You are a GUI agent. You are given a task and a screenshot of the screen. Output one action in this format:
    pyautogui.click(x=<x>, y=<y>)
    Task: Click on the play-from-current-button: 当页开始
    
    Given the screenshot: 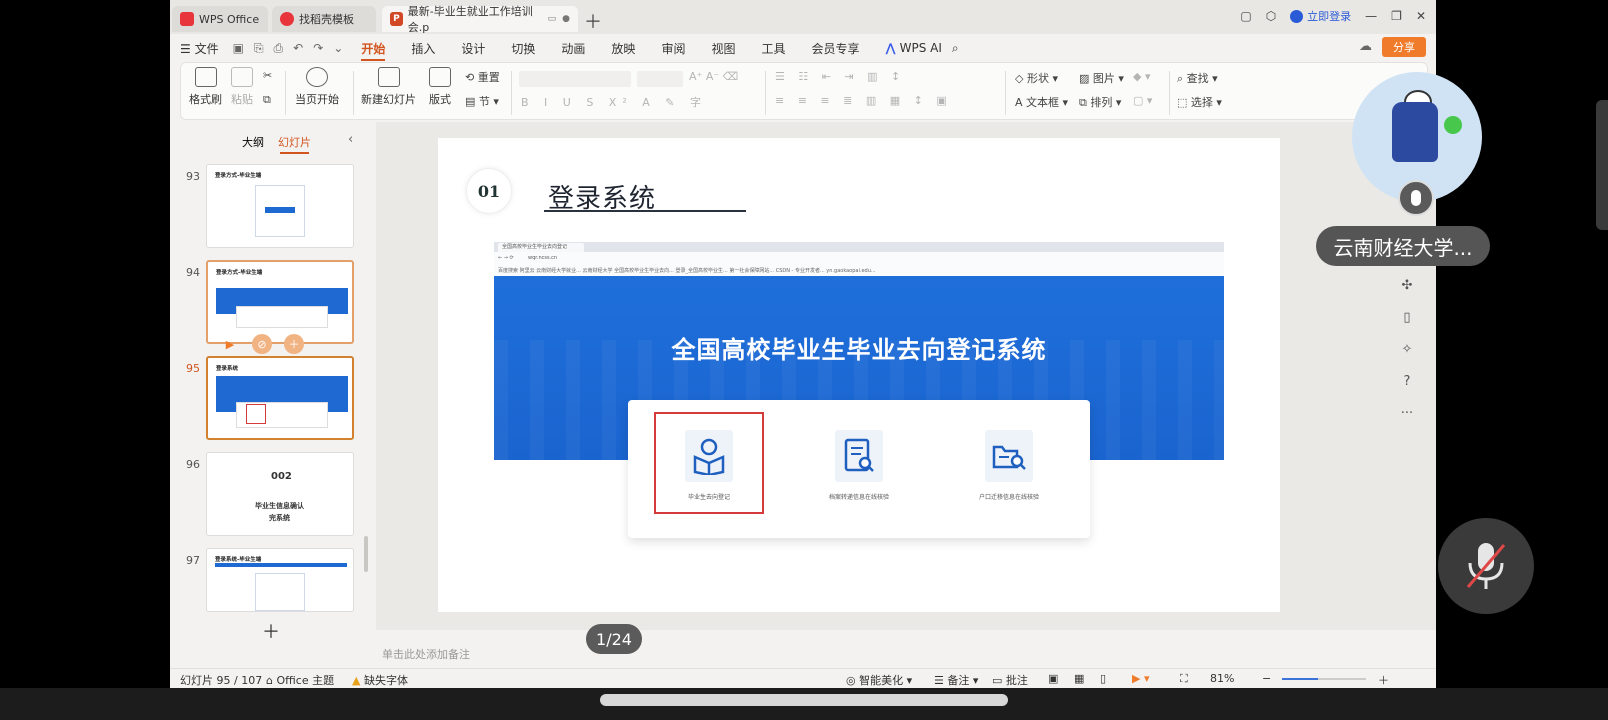 What is the action you would take?
    pyautogui.click(x=317, y=87)
    